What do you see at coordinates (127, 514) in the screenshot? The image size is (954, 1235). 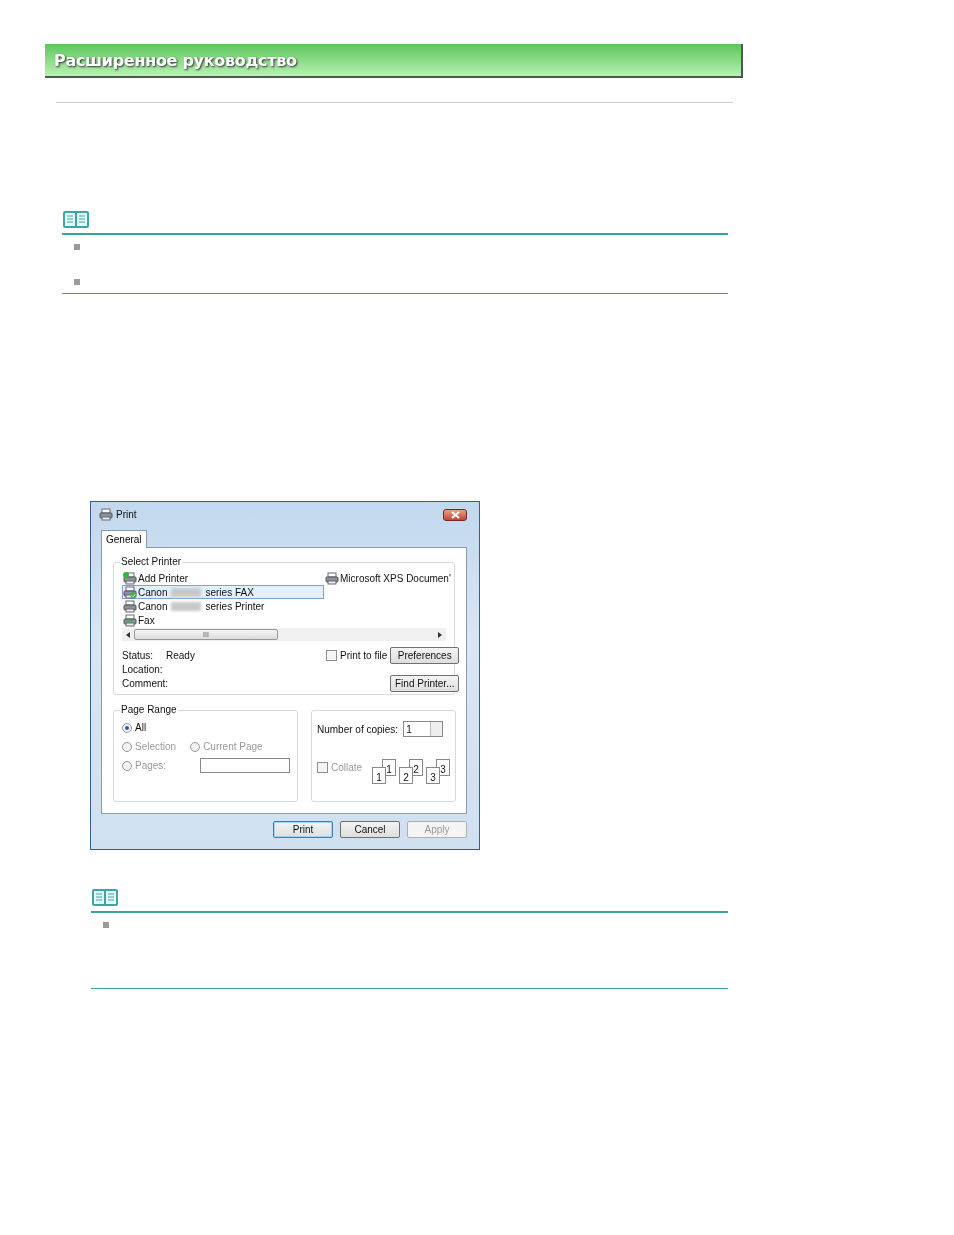 I see `window-title: Print` at bounding box center [127, 514].